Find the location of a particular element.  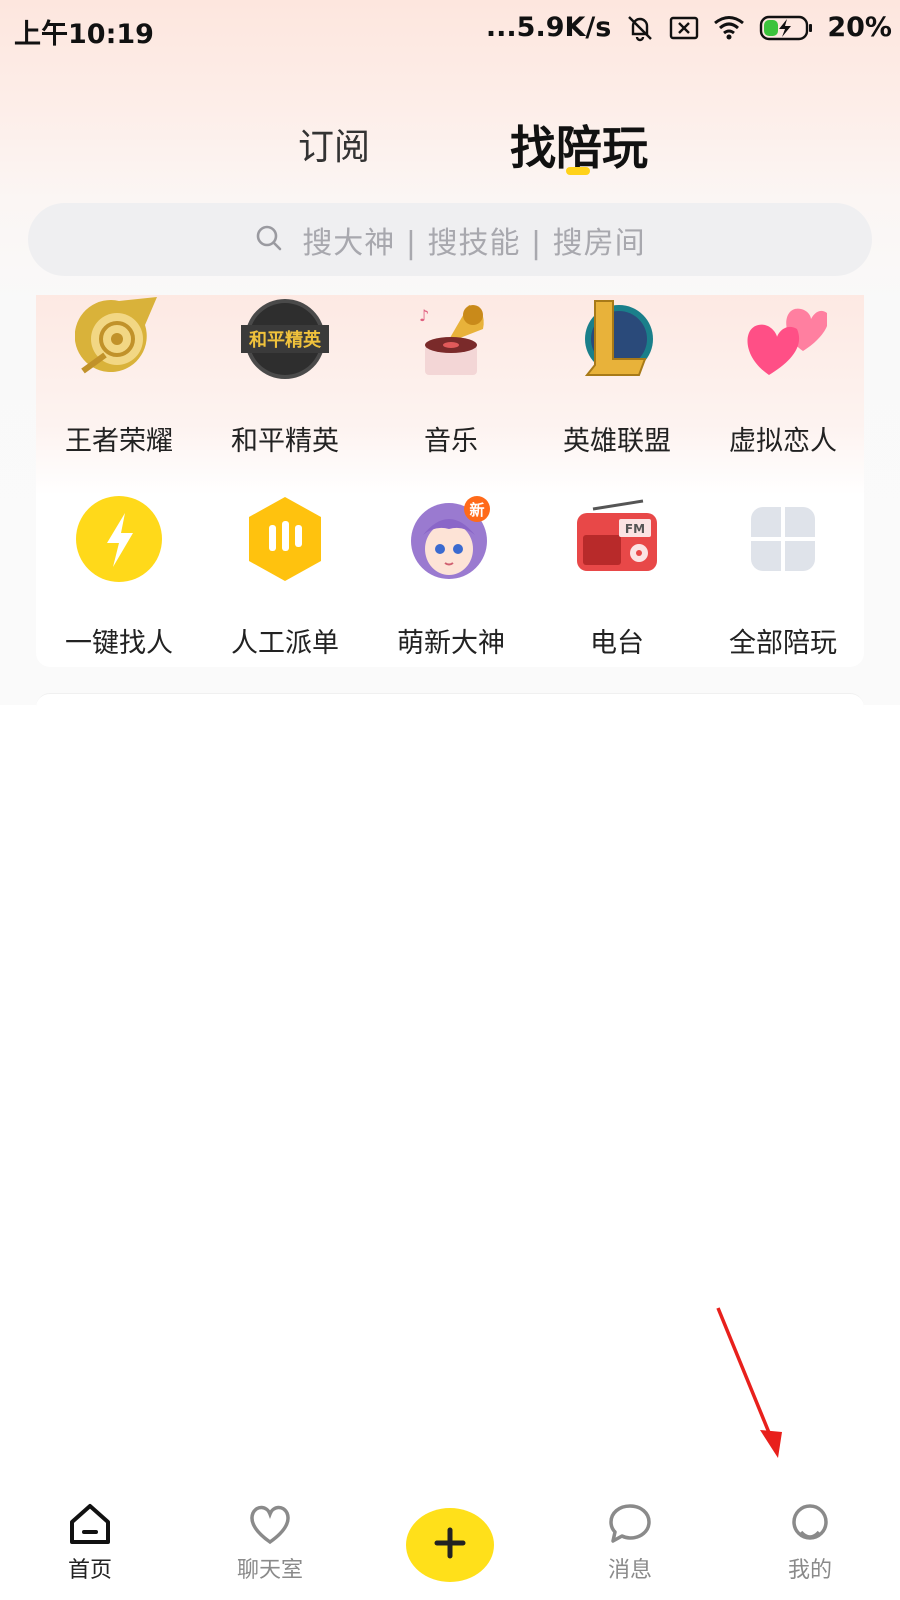

chat-bubble-icon is located at coordinates (630, 1524).